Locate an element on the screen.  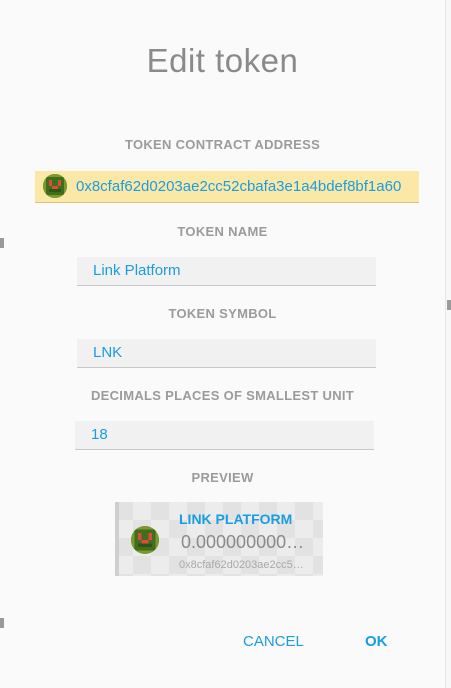
decimals-value: 18 is located at coordinates (99, 434).